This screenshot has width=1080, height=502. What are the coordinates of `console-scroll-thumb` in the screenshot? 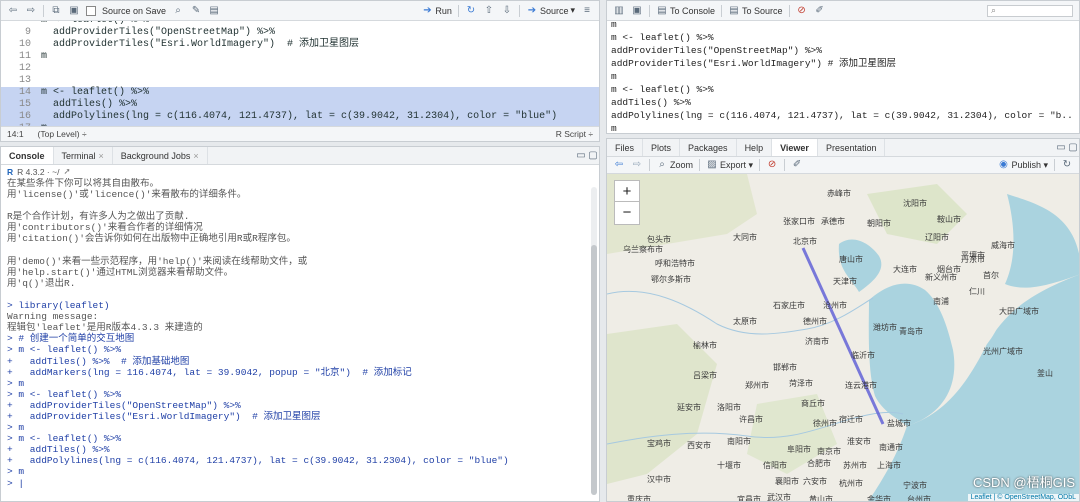 It's located at (594, 370).